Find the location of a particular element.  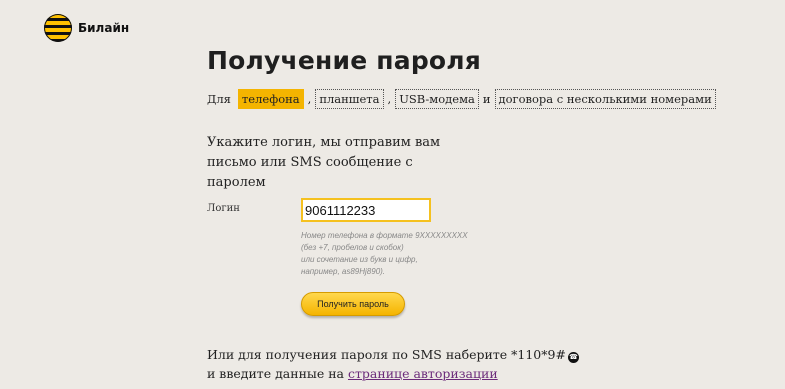

auth-page-link: странице авторизации is located at coordinates (423, 373).